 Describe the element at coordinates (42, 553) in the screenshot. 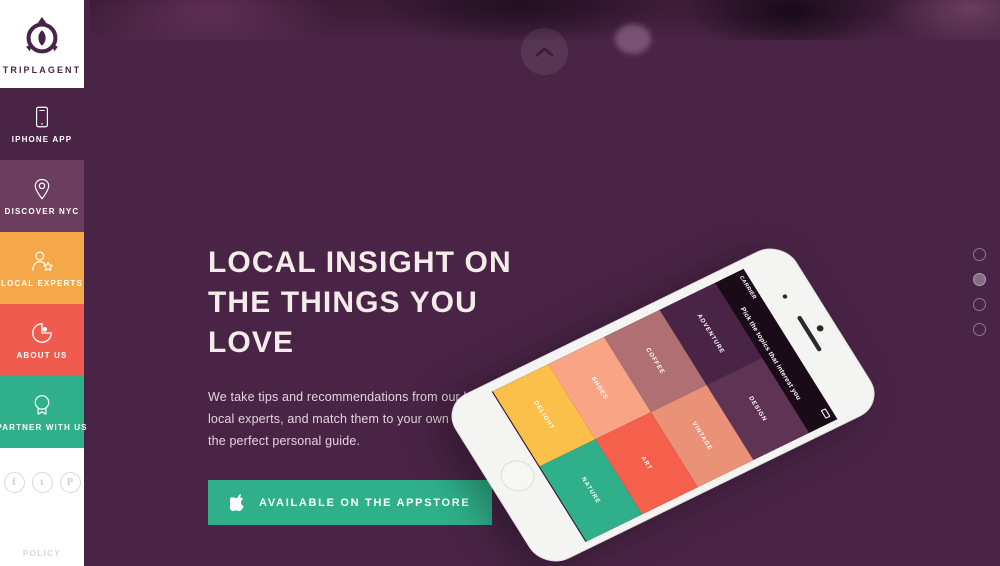

I see `policy-link: POLICY` at that location.